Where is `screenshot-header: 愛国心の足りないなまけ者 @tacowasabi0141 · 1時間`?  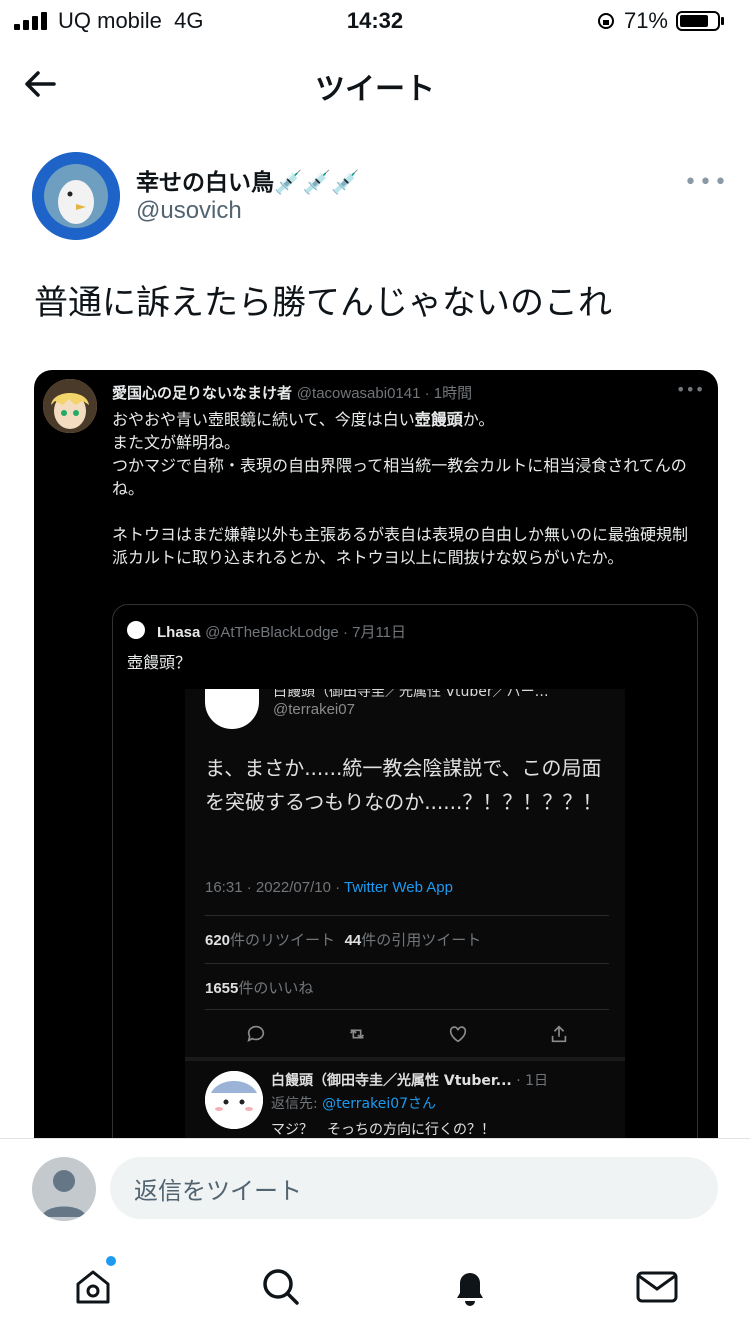 screenshot-header: 愛国心の足りないなまけ者 @tacowasabi0141 · 1時間 is located at coordinates (292, 393).